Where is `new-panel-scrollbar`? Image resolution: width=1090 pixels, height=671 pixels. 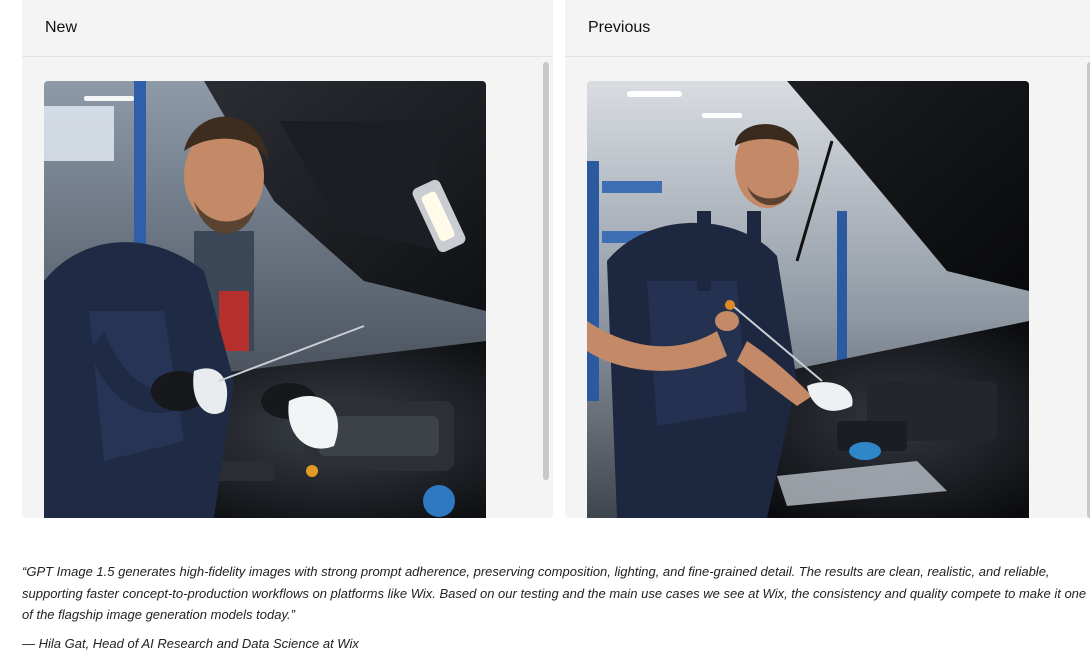 new-panel-scrollbar is located at coordinates (546, 271).